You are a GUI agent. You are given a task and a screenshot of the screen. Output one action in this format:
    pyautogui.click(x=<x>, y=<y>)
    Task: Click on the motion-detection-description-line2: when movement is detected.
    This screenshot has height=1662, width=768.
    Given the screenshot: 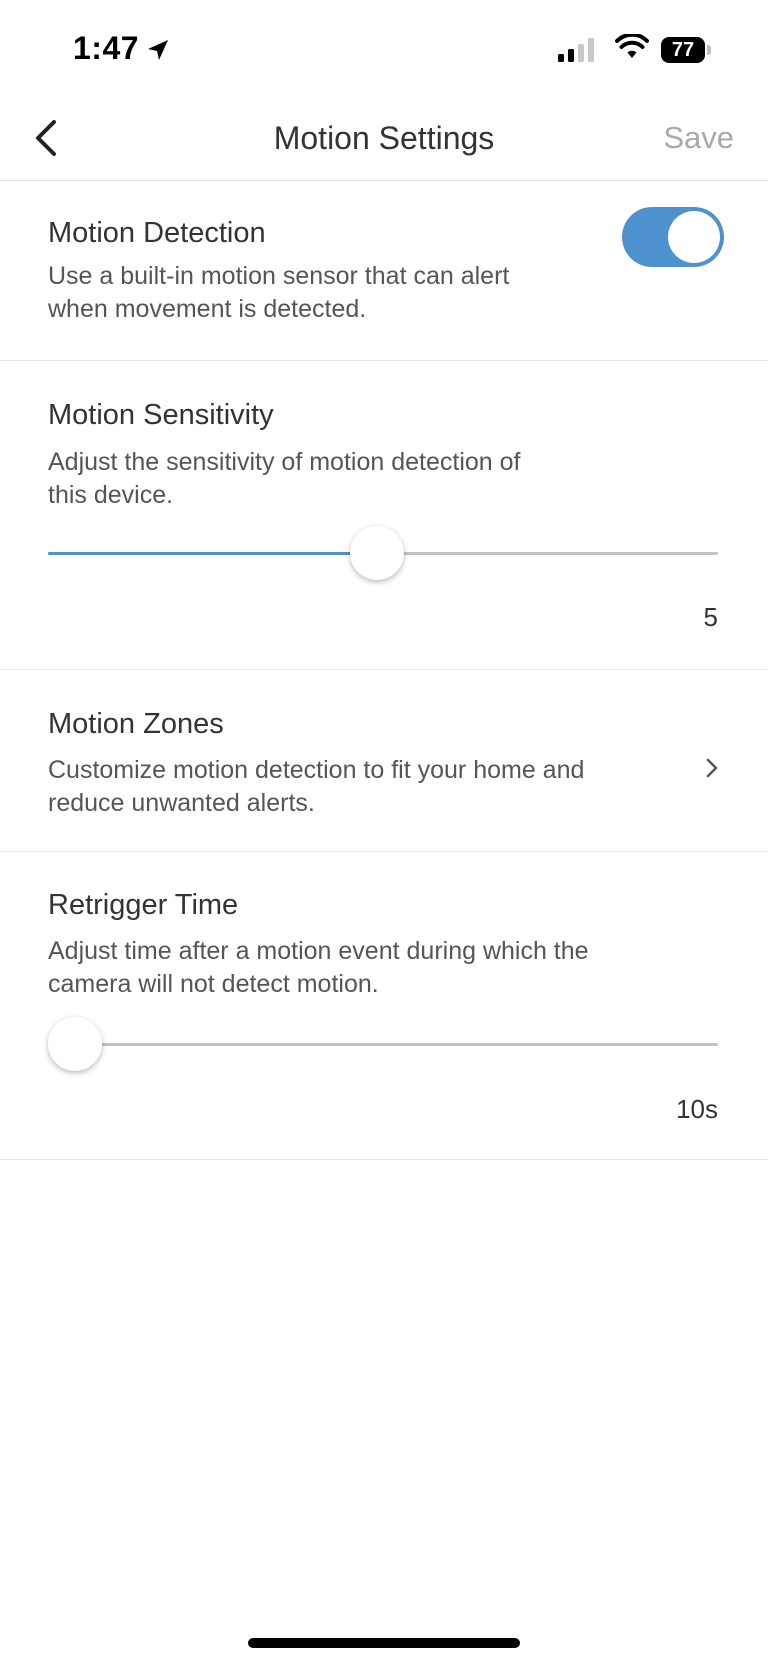 What is the action you would take?
    pyautogui.click(x=207, y=309)
    